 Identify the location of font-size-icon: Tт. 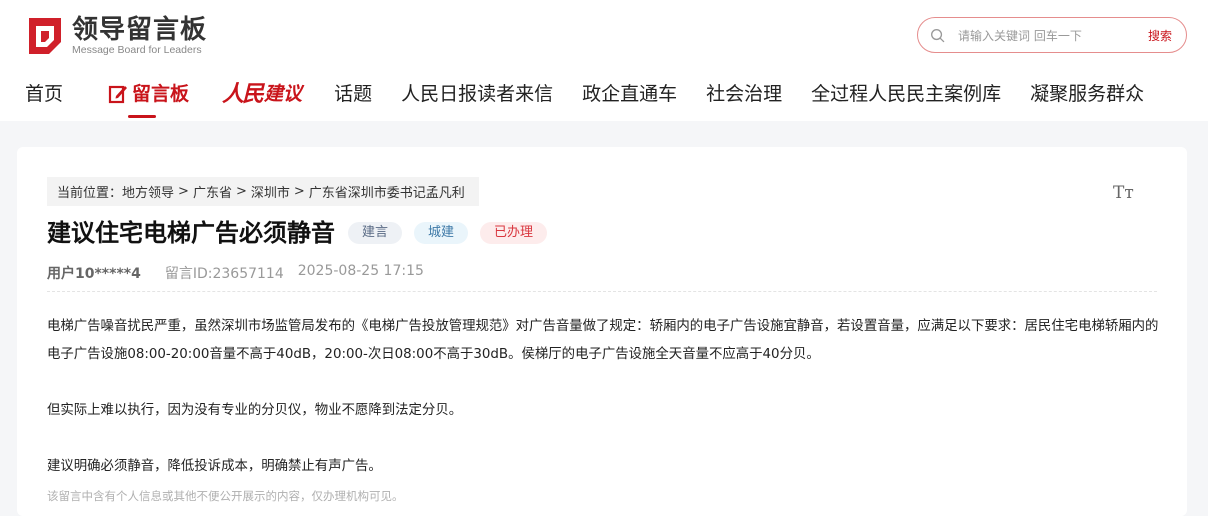
(1123, 193).